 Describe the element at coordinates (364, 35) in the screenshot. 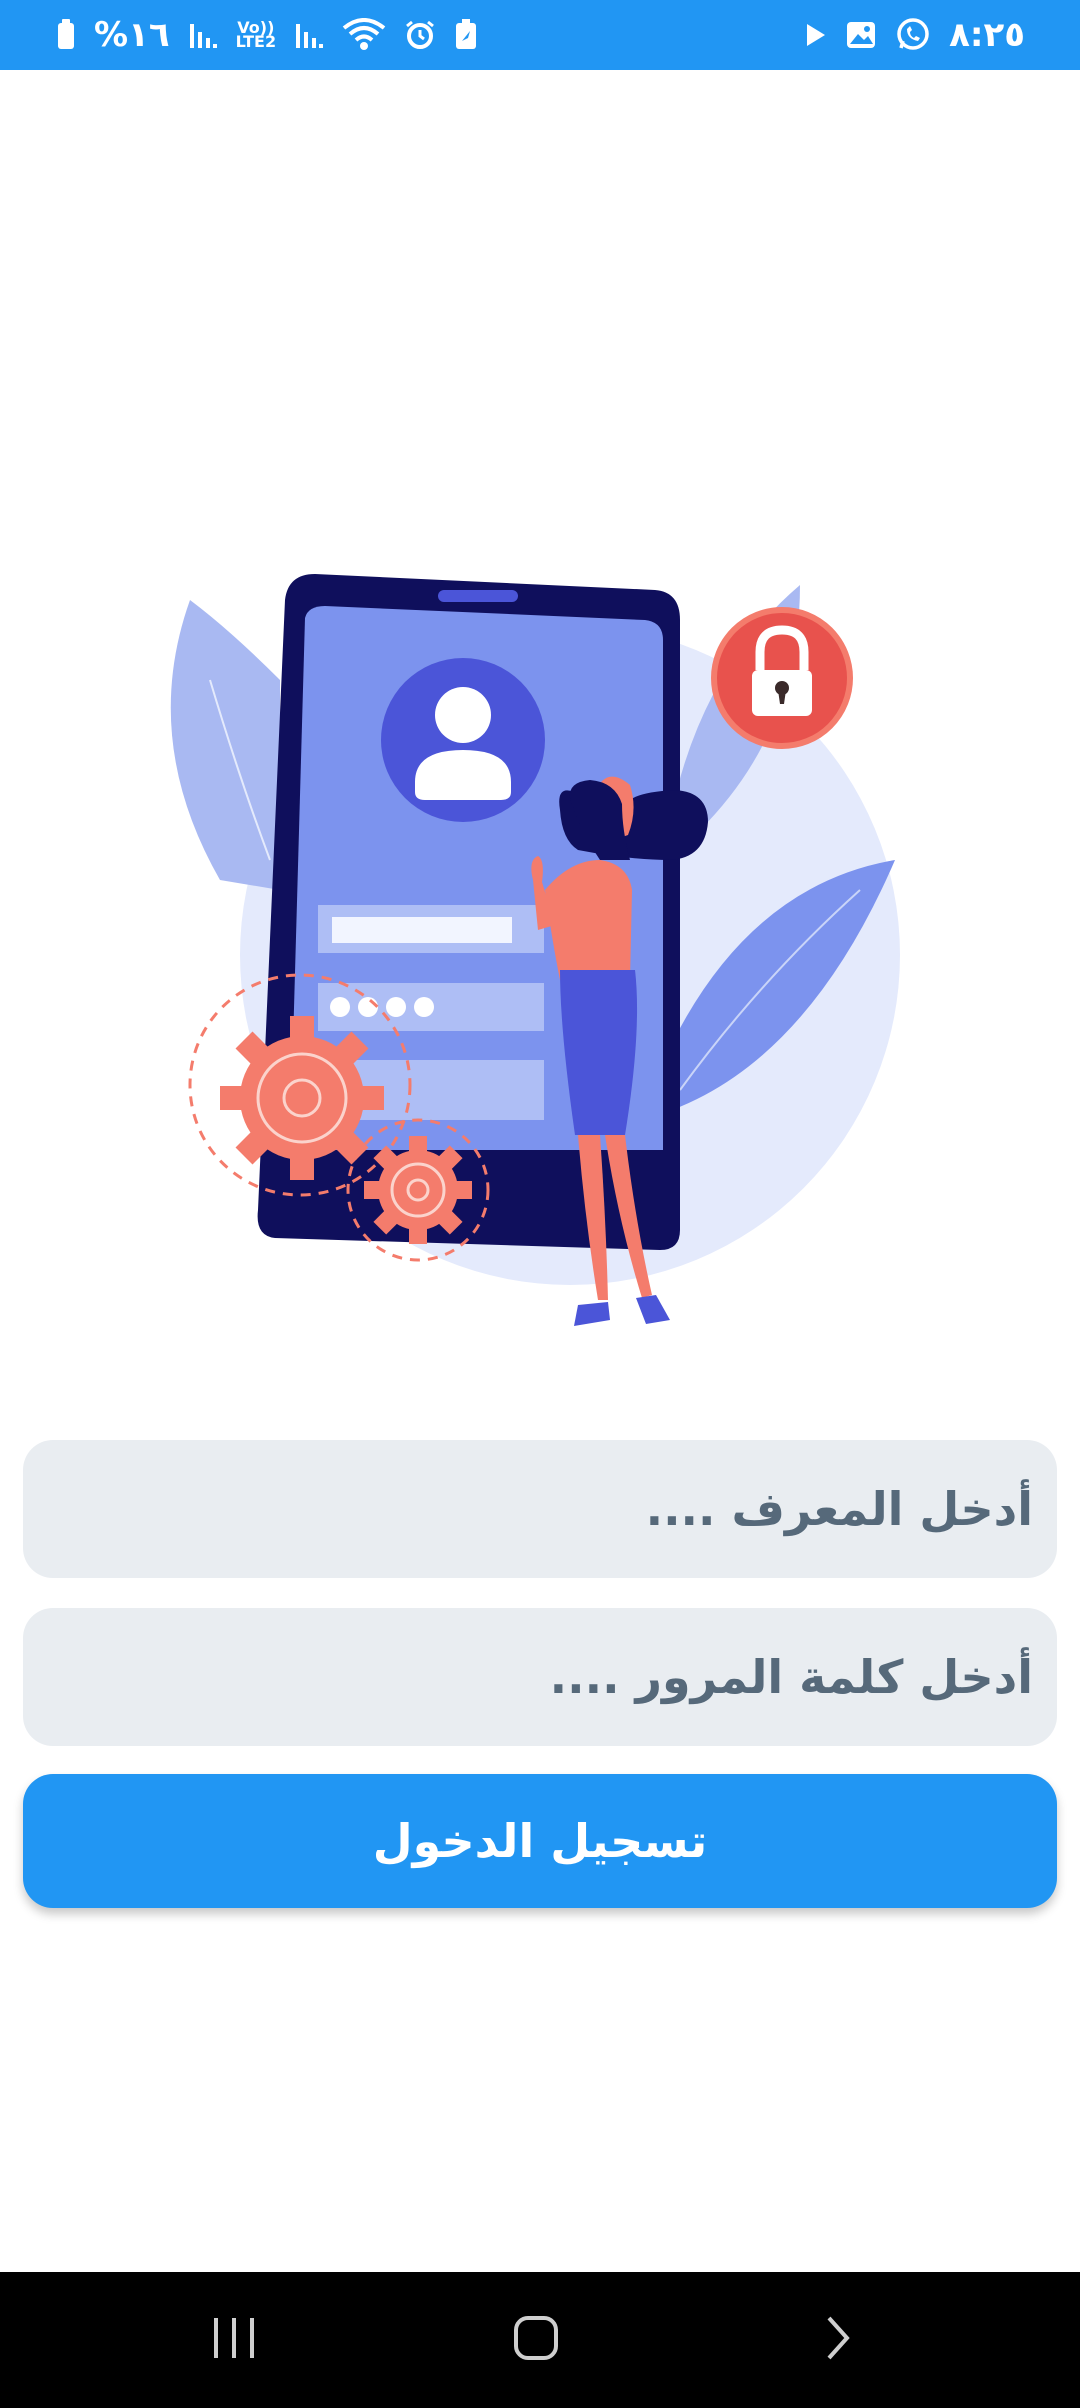

I see `wifi-icon` at that location.